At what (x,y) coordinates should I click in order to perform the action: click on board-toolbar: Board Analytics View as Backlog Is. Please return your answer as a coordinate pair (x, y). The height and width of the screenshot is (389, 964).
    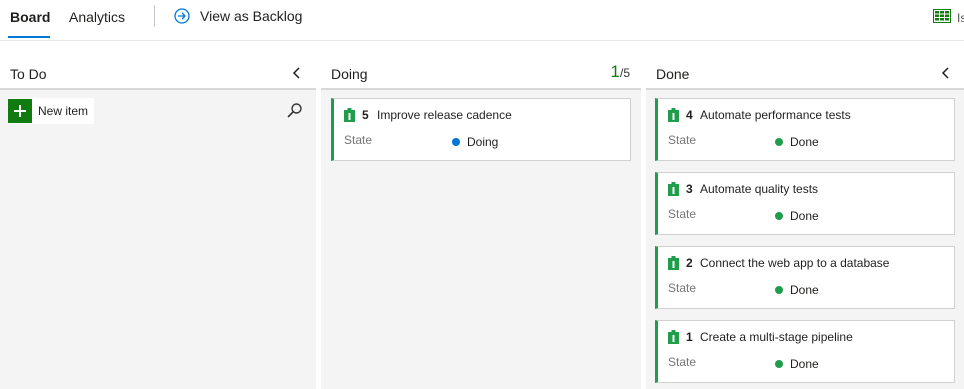
    Looking at the image, I should click on (482, 20).